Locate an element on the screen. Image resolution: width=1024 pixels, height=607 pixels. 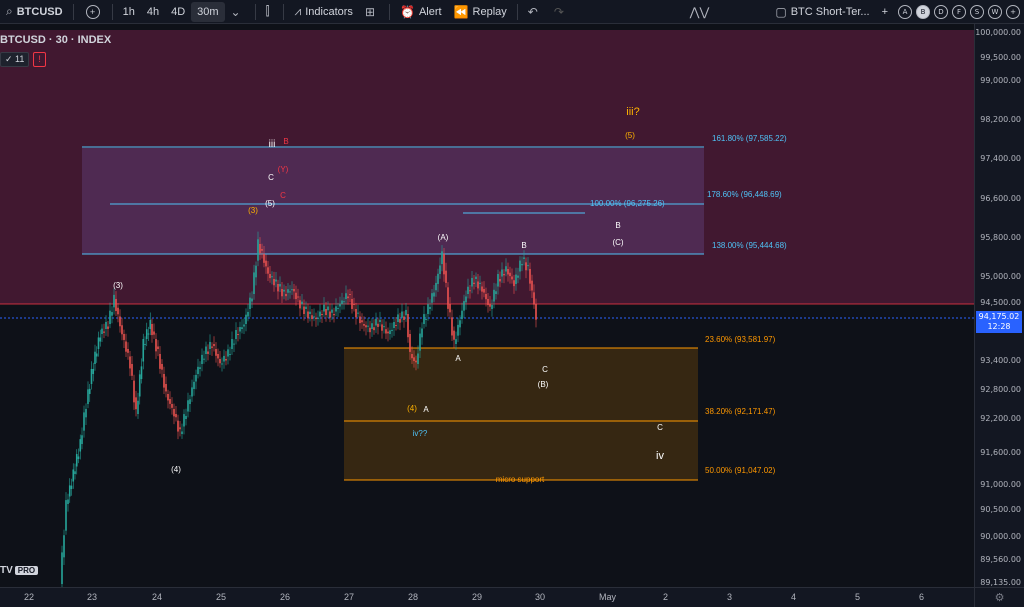
fib-label-50: 50.00% (91,047.02) is located at coordinates (740, 470).